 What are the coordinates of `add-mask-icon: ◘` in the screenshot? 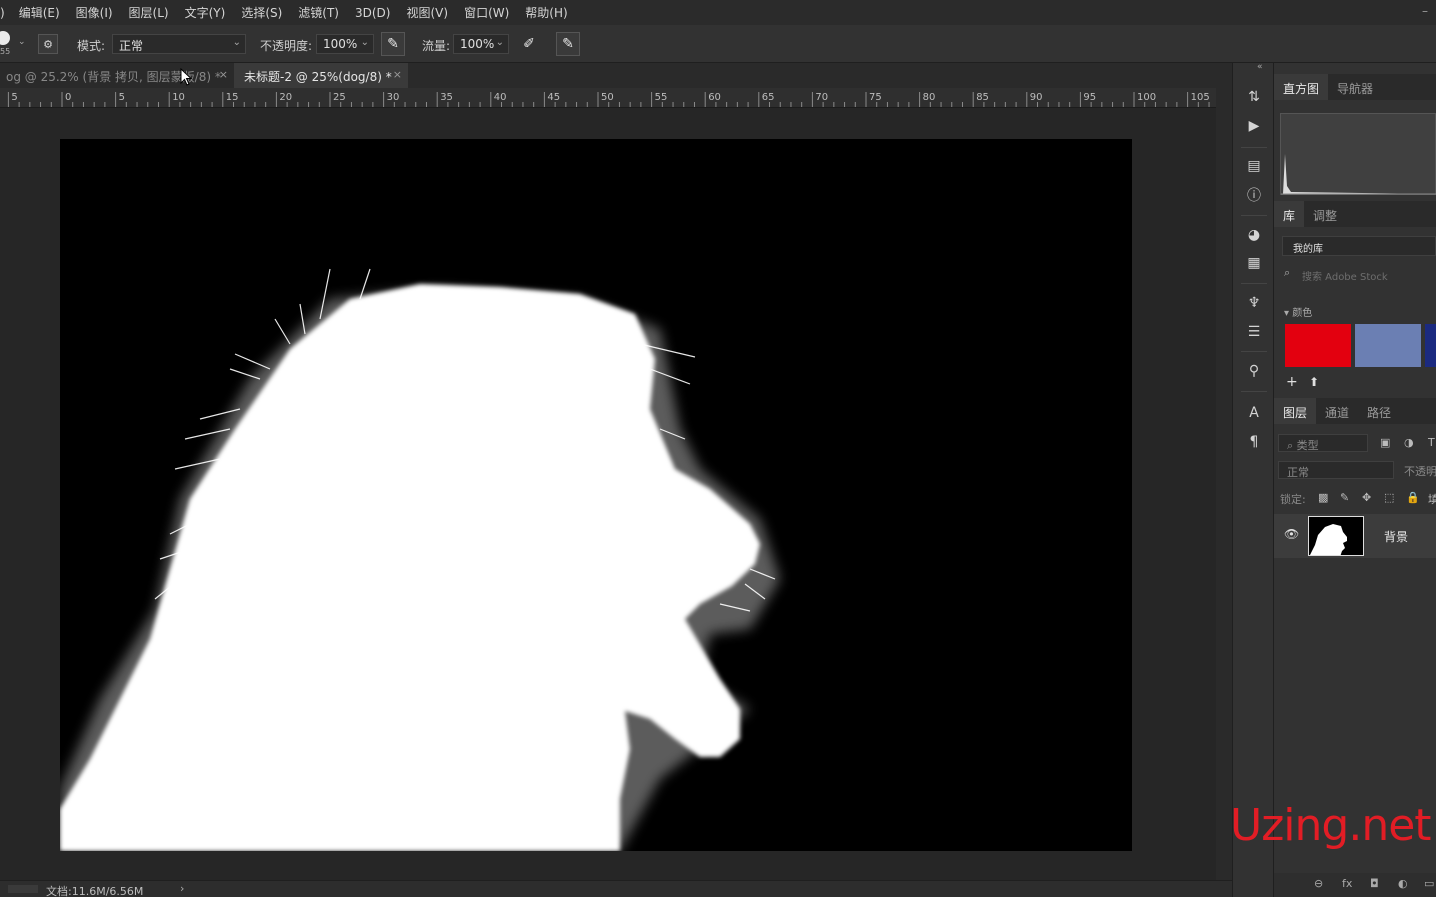 It's located at (1374, 883).